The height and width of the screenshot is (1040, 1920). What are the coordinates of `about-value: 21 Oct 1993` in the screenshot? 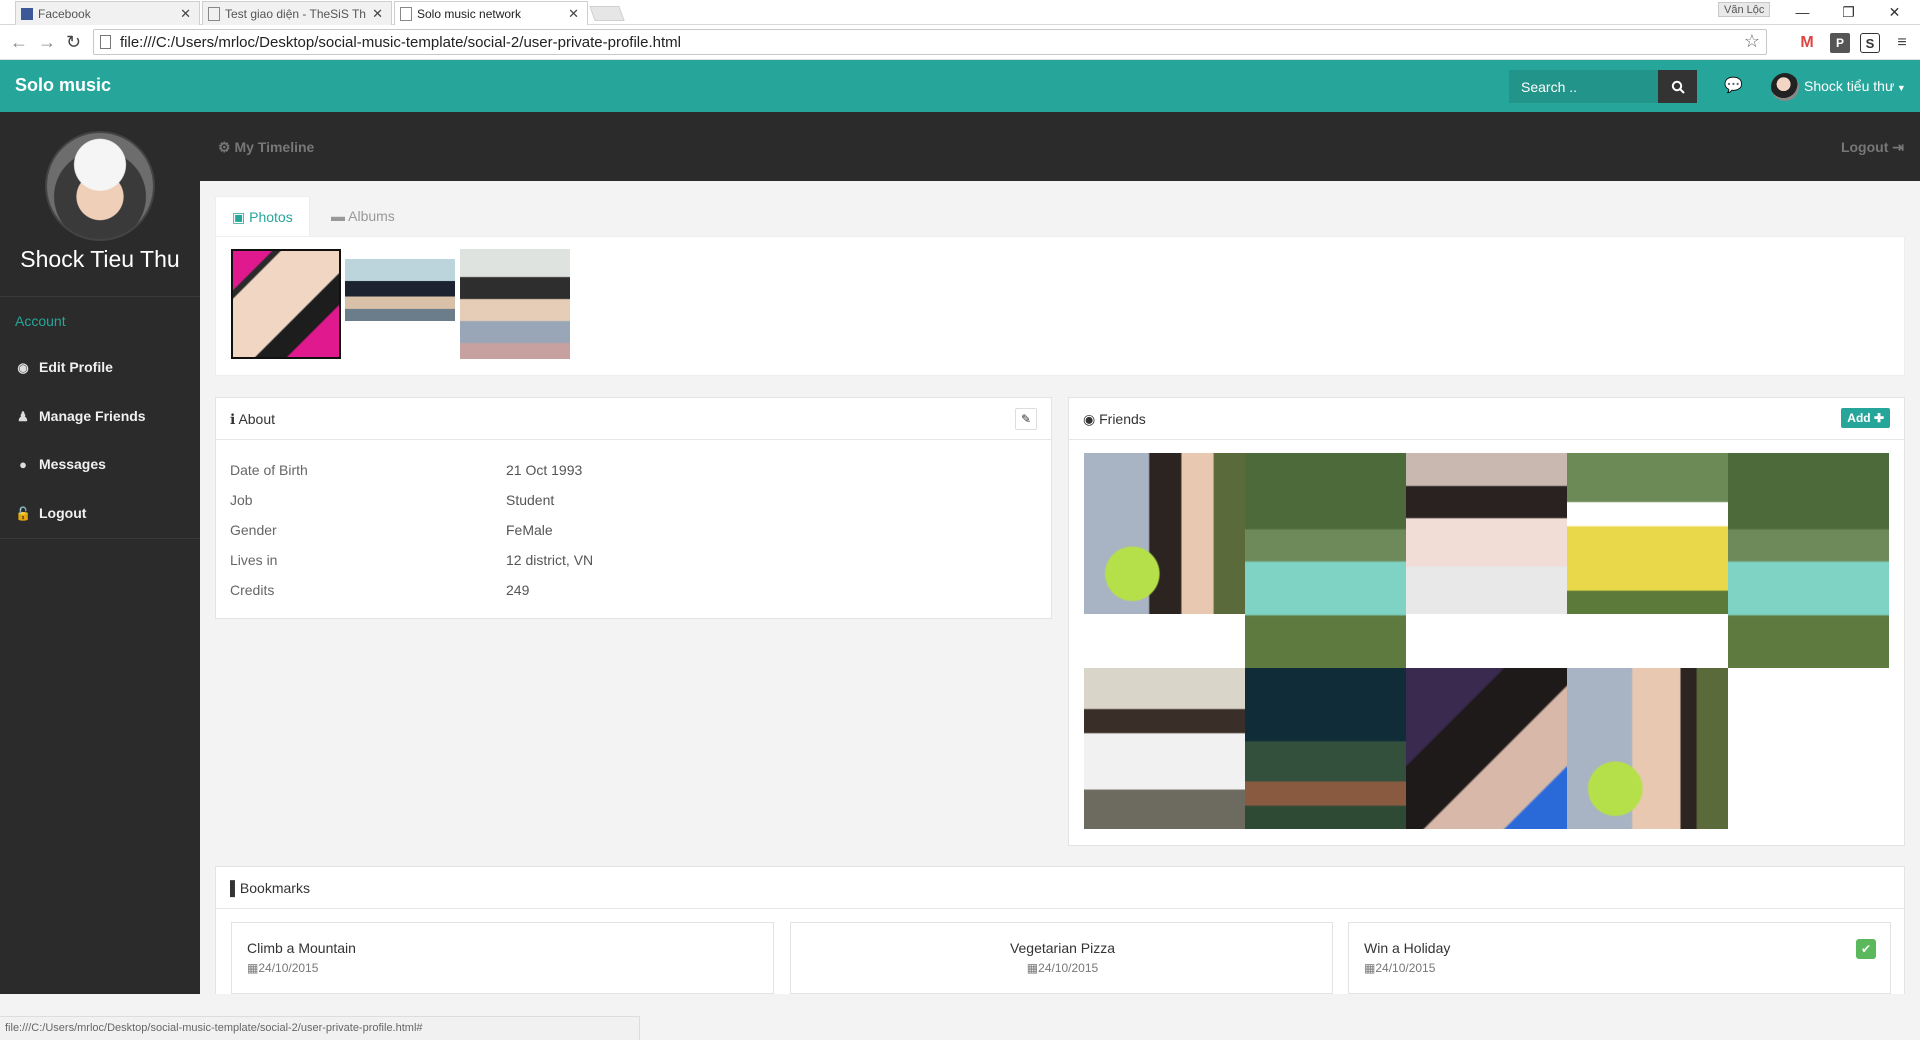 It's located at (544, 470).